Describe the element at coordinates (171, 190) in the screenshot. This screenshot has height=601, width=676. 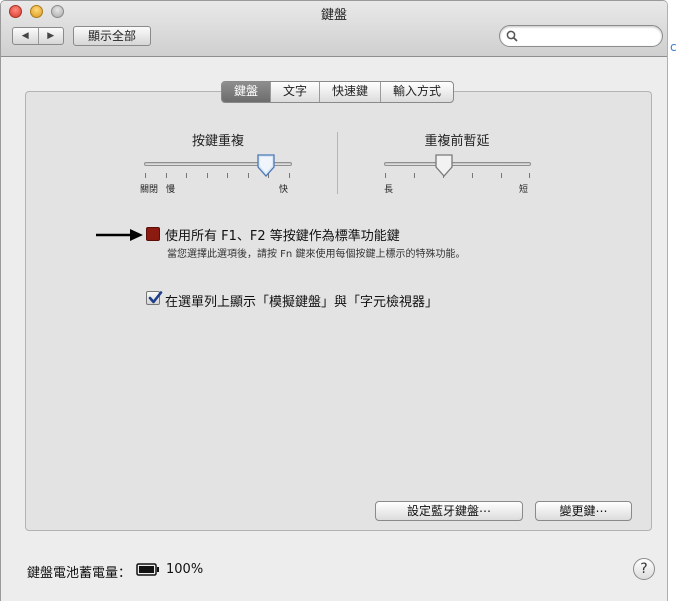
I see `key-repeat-slow-label: 慢` at that location.